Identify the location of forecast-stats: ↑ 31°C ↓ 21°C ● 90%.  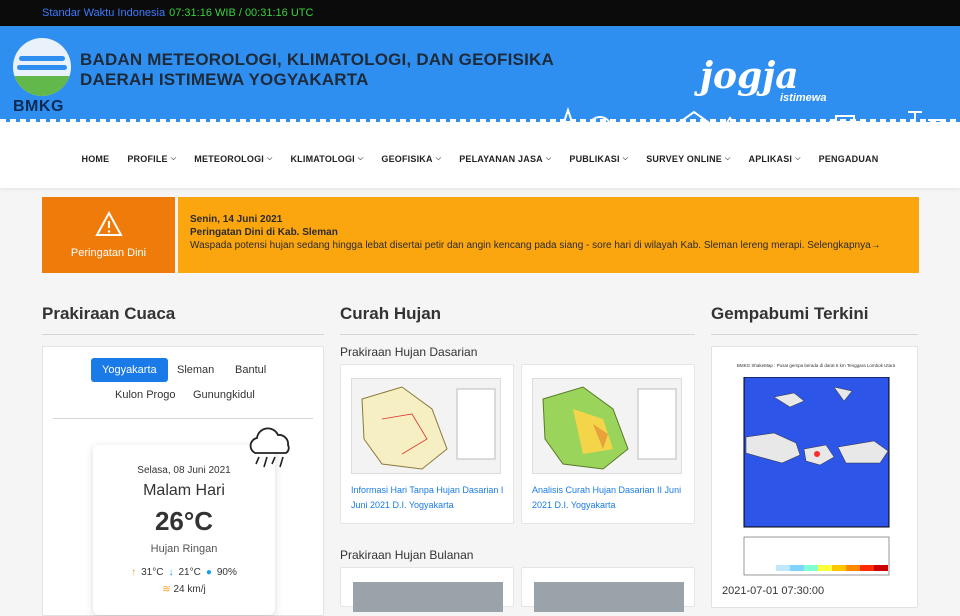
(184, 572).